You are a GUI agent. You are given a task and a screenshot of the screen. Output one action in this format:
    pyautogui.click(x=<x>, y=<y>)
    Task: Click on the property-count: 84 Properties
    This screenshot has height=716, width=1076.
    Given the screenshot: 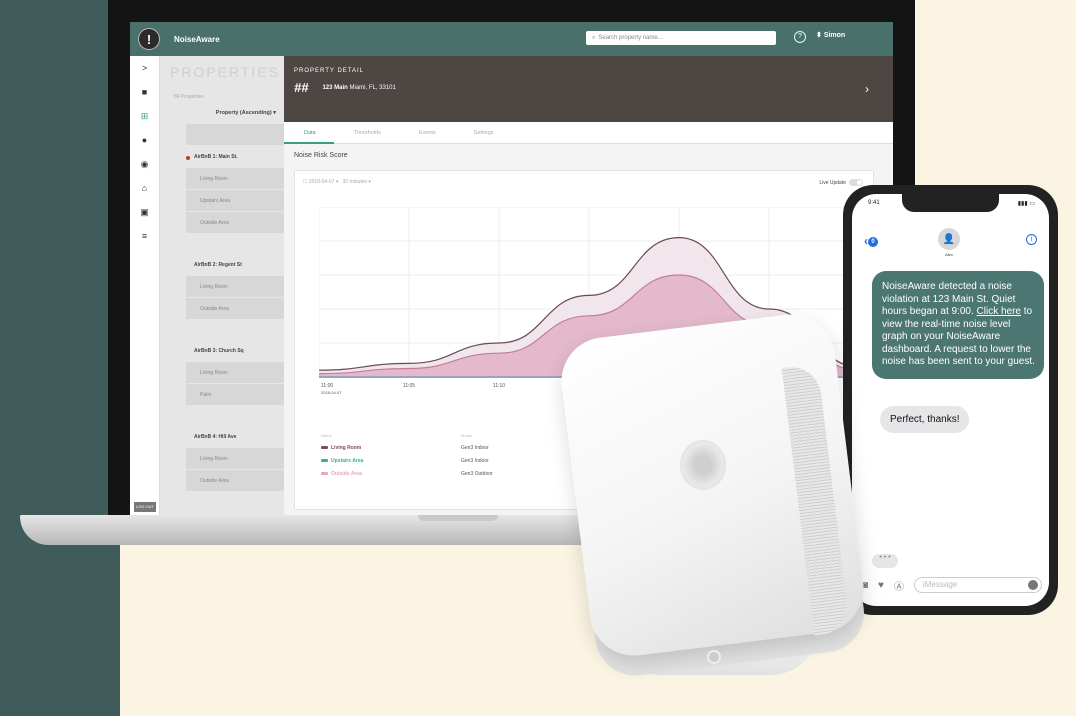 What is the action you would take?
    pyautogui.click(x=189, y=97)
    